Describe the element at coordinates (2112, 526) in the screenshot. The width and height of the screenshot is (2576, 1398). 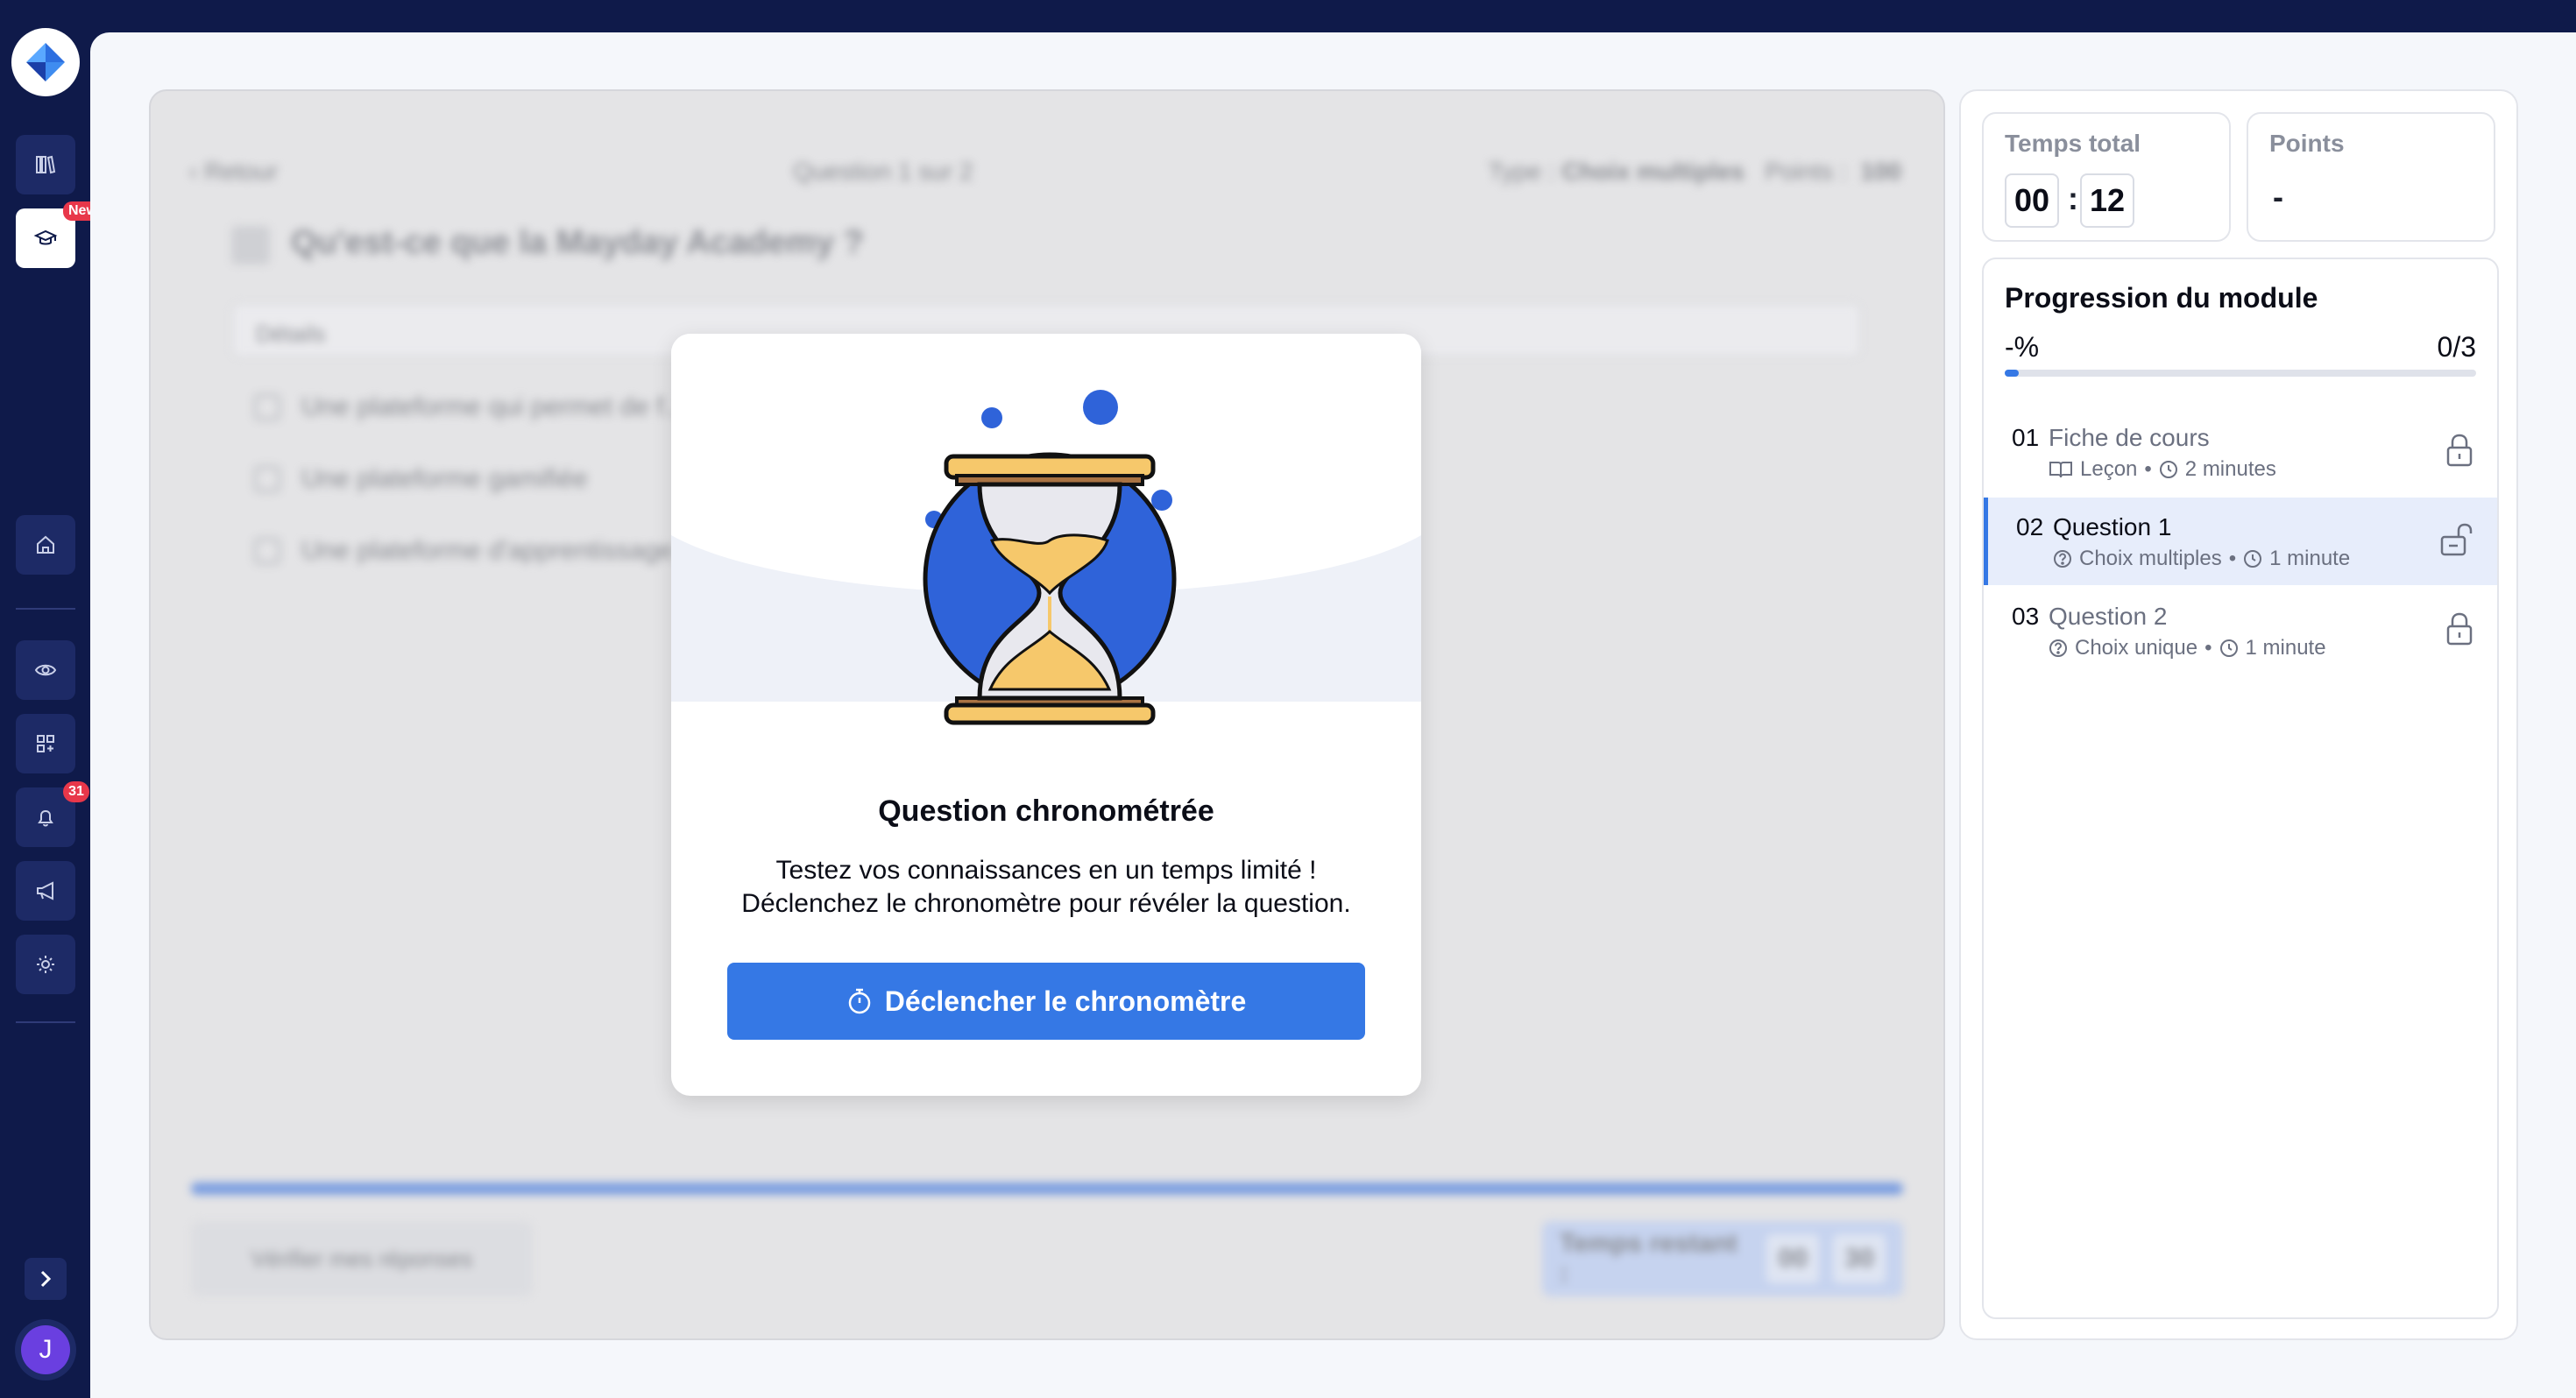
I see `lesson-title: Question 1` at that location.